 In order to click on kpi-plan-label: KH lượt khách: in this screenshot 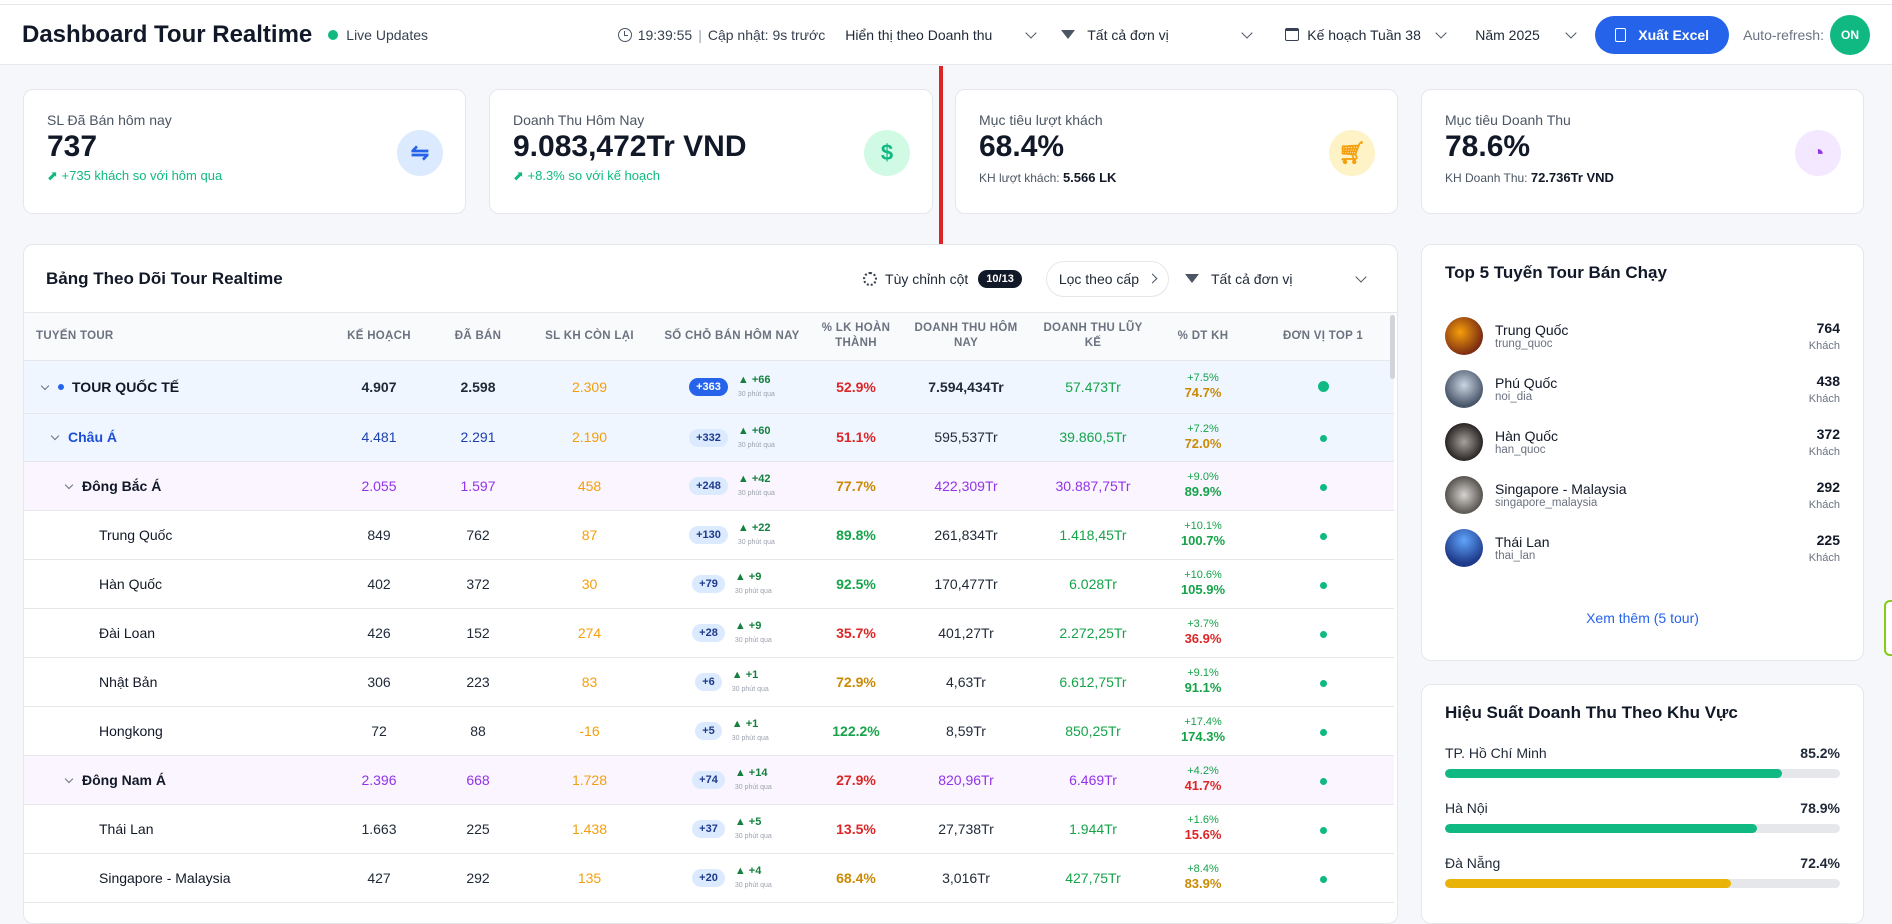, I will do `click(1019, 178)`.